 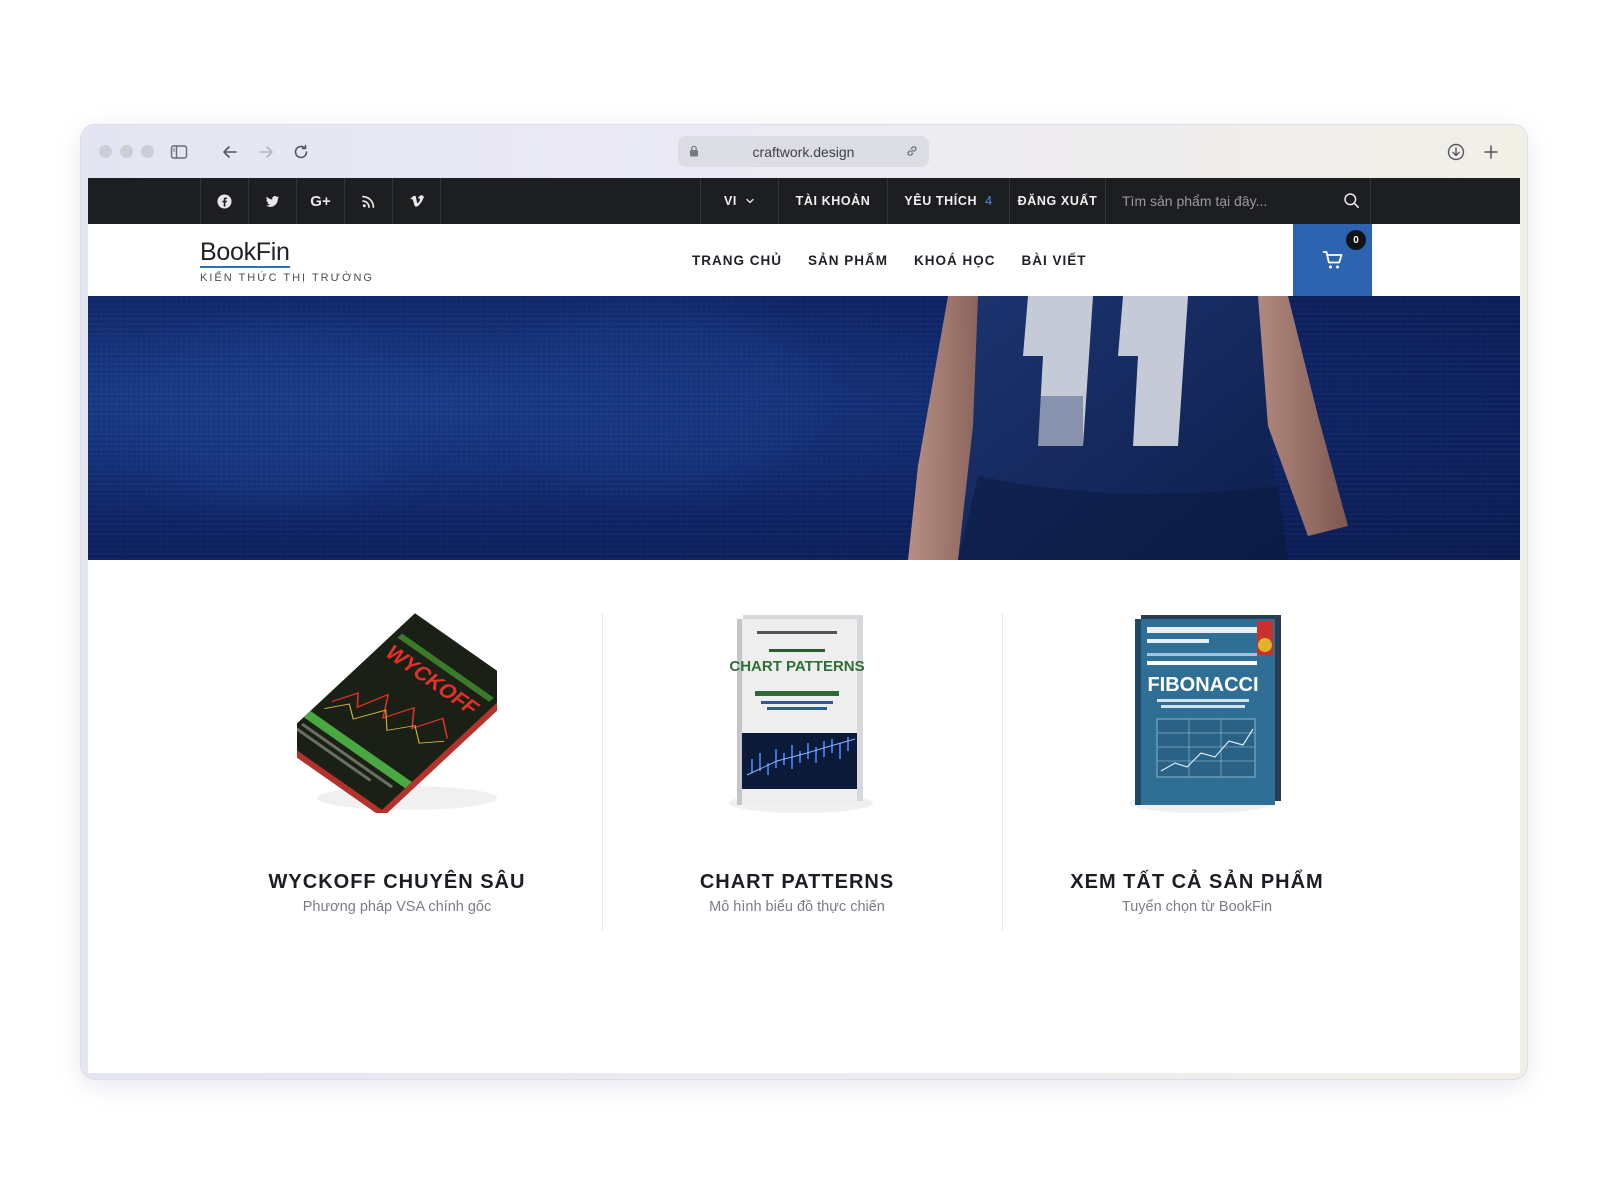 What do you see at coordinates (1491, 152) in the screenshot?
I see `new-tab-icon` at bounding box center [1491, 152].